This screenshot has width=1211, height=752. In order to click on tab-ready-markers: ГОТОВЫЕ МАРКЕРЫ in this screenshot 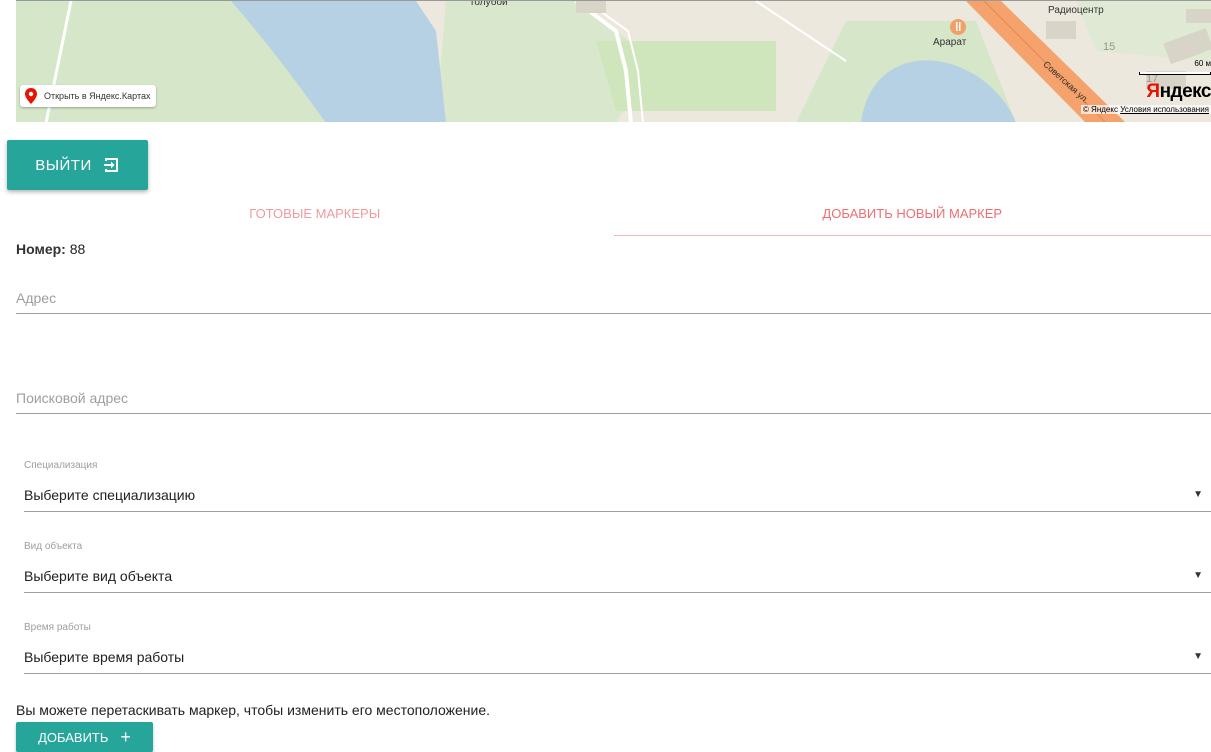, I will do `click(315, 217)`.